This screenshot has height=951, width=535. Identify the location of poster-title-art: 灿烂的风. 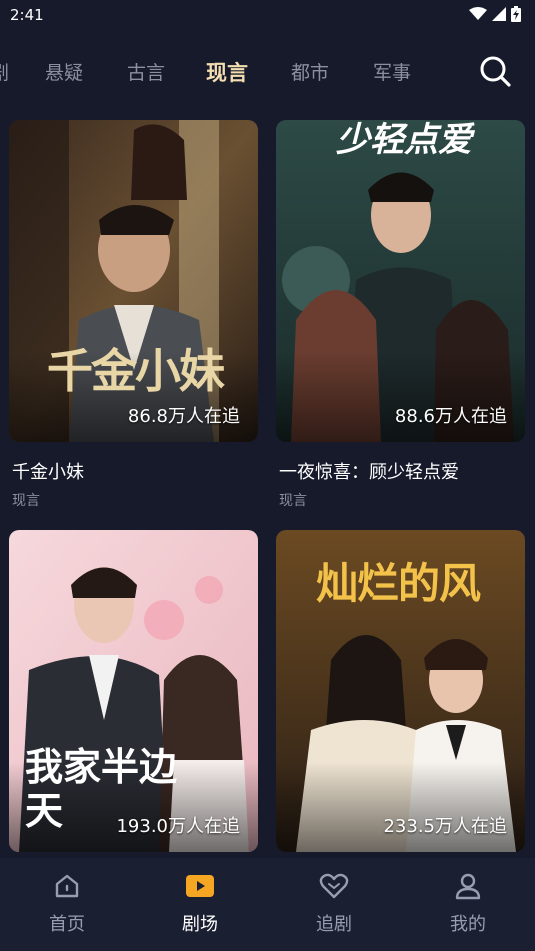
(398, 583).